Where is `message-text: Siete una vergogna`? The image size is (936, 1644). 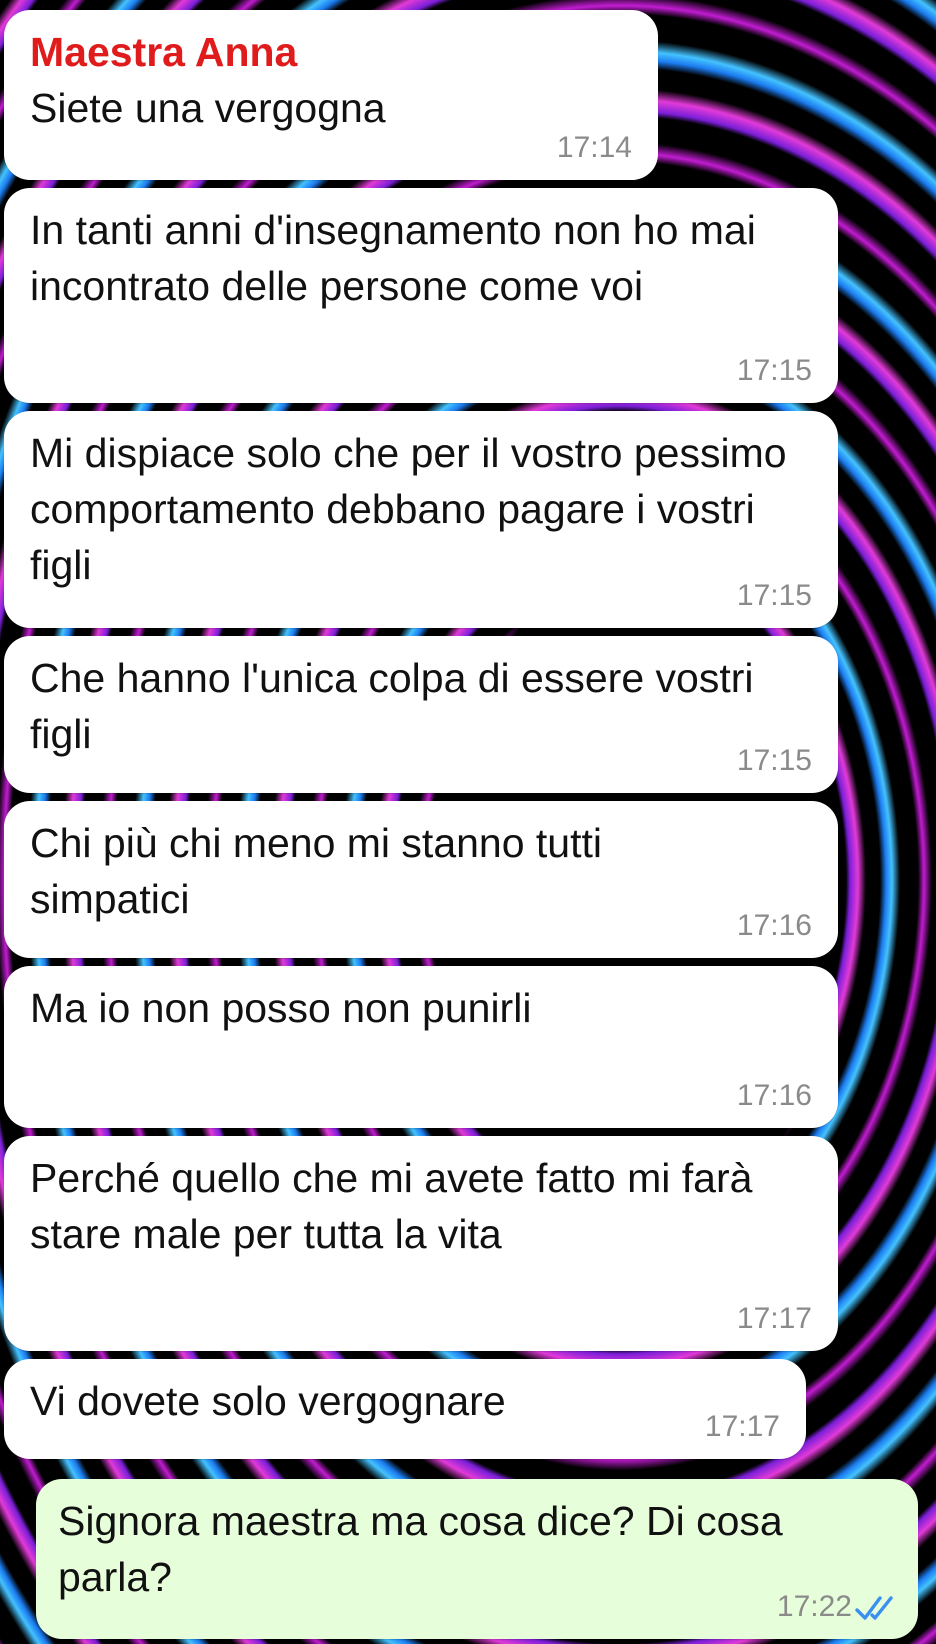
message-text: Siete una vergogna is located at coordinates (208, 108).